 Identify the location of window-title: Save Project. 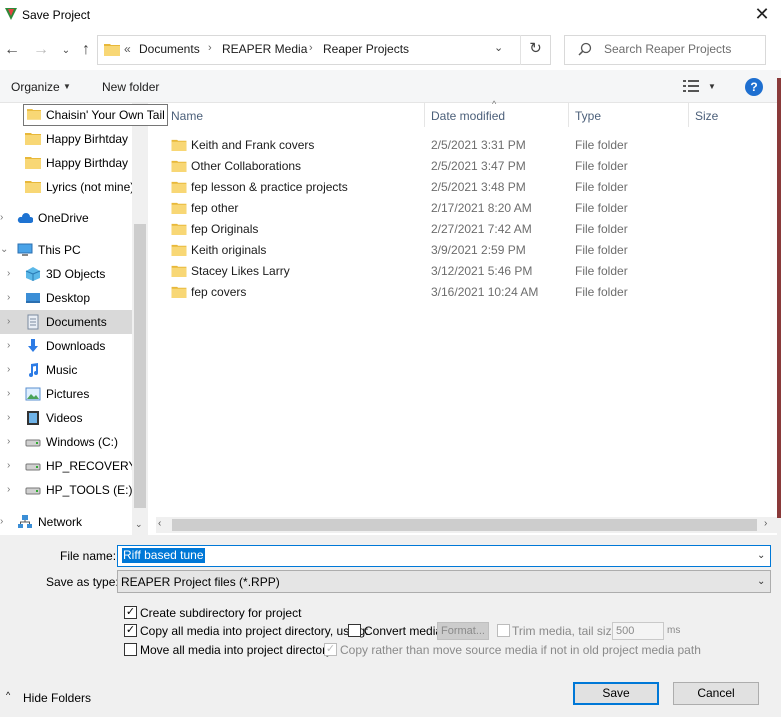
(56, 15).